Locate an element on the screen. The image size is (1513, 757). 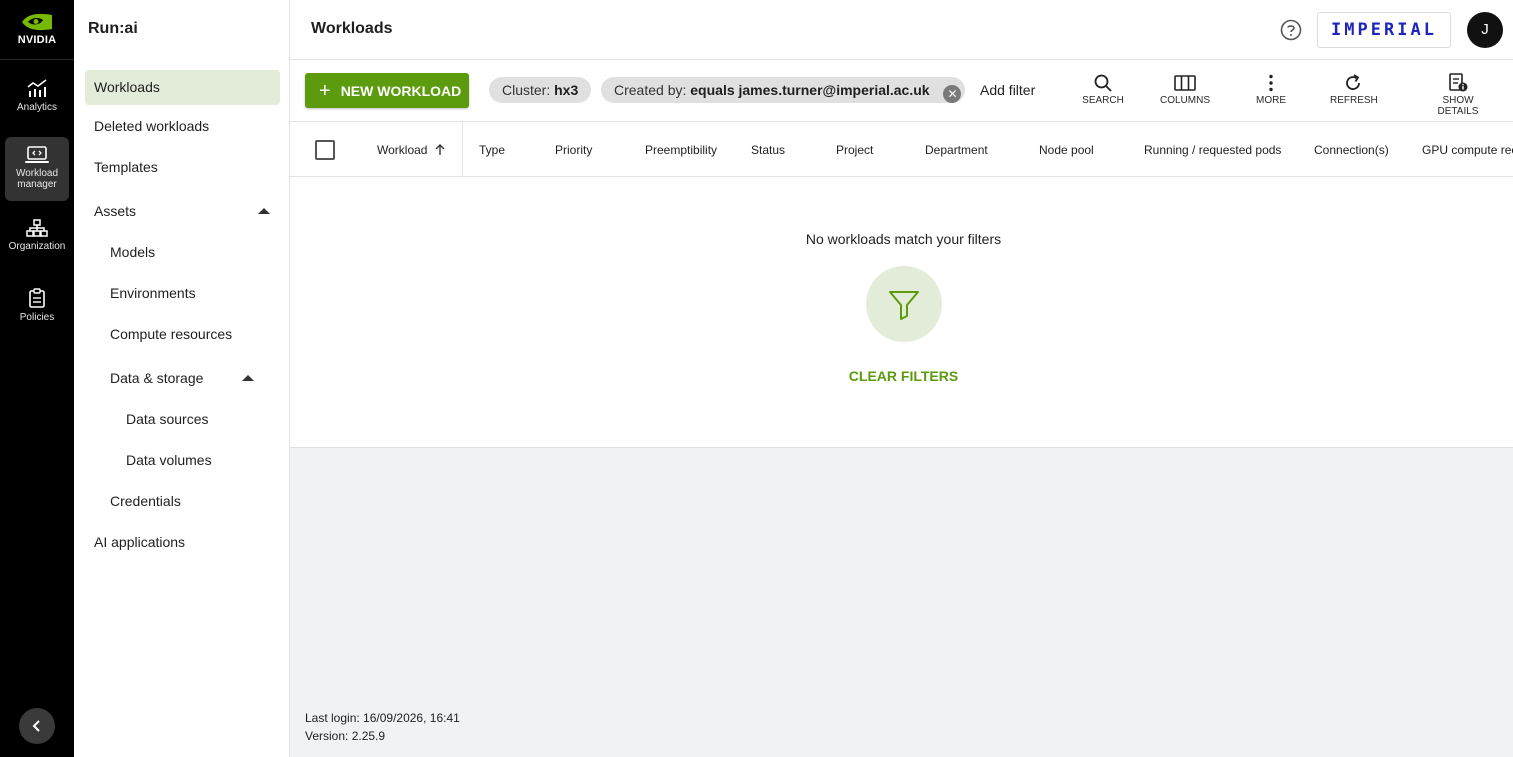
imperial-logo: IMPERIAL is located at coordinates (1384, 30).